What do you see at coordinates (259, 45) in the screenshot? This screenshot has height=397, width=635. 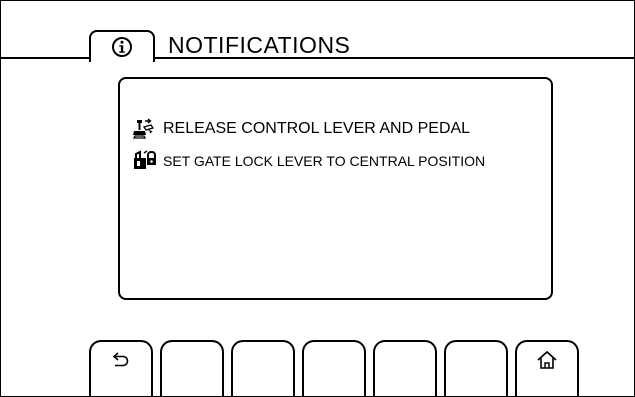 I see `page-title: NOTIFICATIONS` at bounding box center [259, 45].